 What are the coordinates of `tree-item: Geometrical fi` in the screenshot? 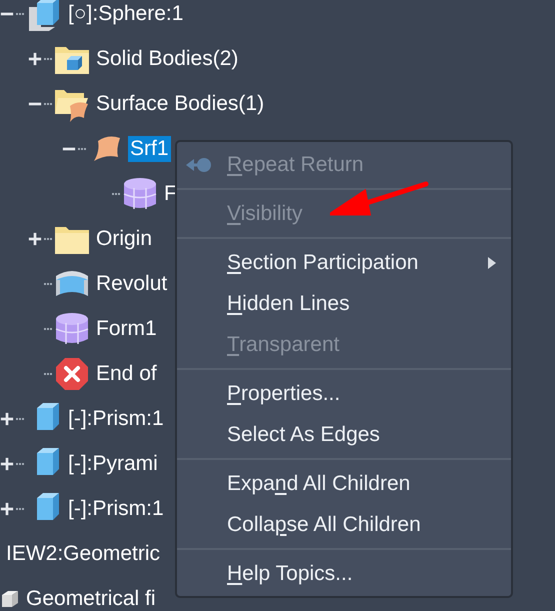 It's located at (91, 598).